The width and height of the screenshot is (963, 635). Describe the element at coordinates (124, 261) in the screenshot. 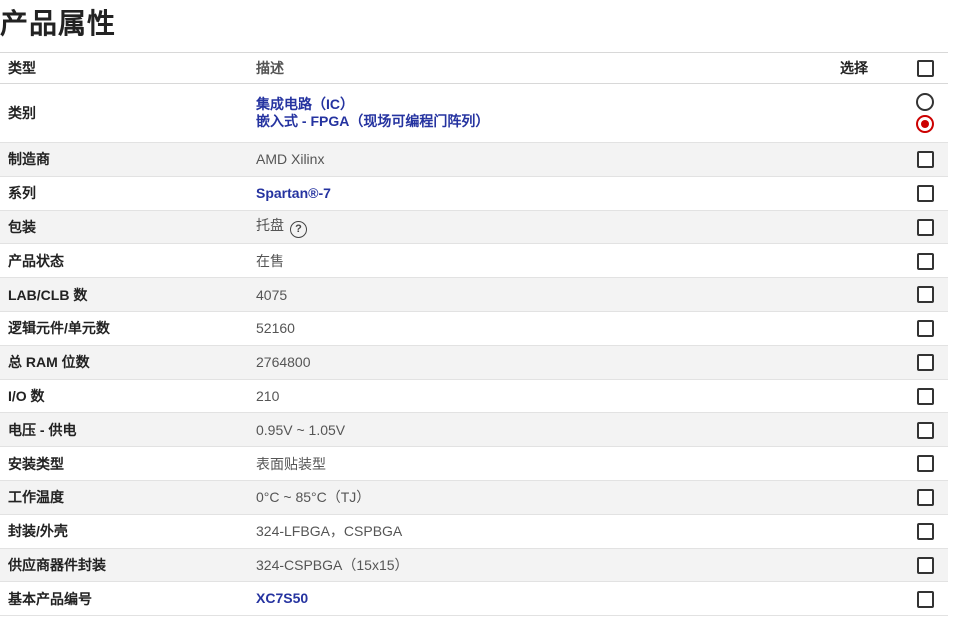

I see `row-name: 产品状态` at that location.